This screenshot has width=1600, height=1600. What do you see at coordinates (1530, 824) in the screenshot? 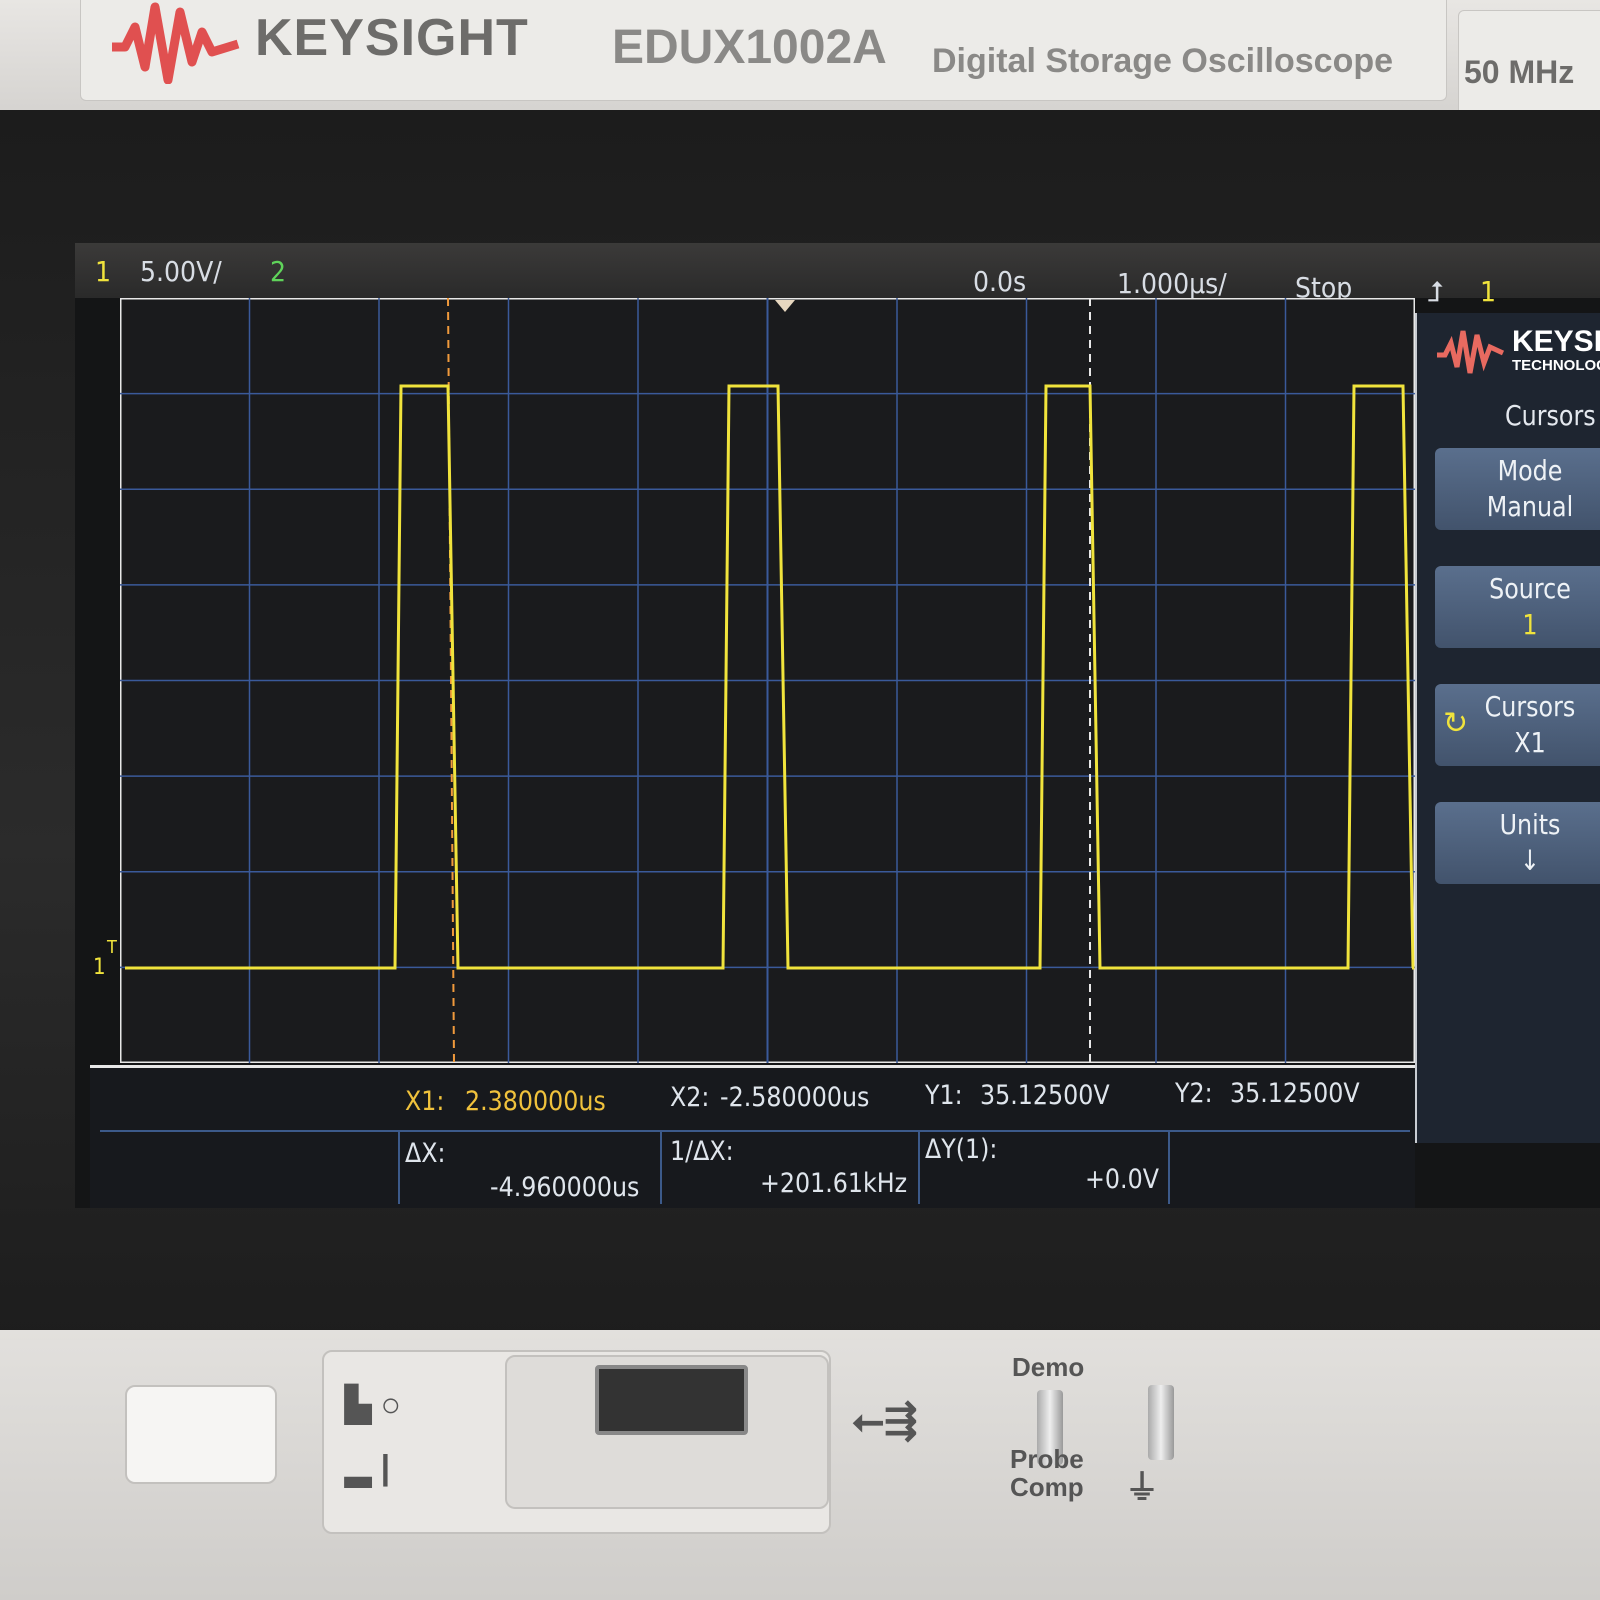
I see `softkey-label: Units` at bounding box center [1530, 824].